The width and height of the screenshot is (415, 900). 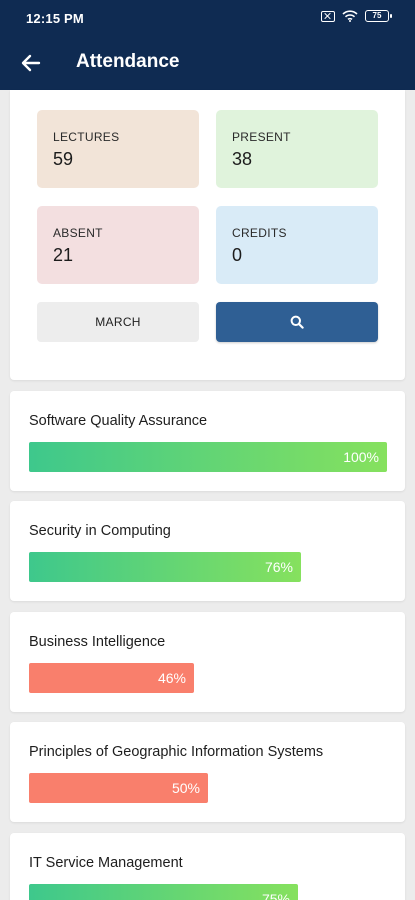 What do you see at coordinates (171, 678) in the screenshot?
I see `attendance-percent: 46%` at bounding box center [171, 678].